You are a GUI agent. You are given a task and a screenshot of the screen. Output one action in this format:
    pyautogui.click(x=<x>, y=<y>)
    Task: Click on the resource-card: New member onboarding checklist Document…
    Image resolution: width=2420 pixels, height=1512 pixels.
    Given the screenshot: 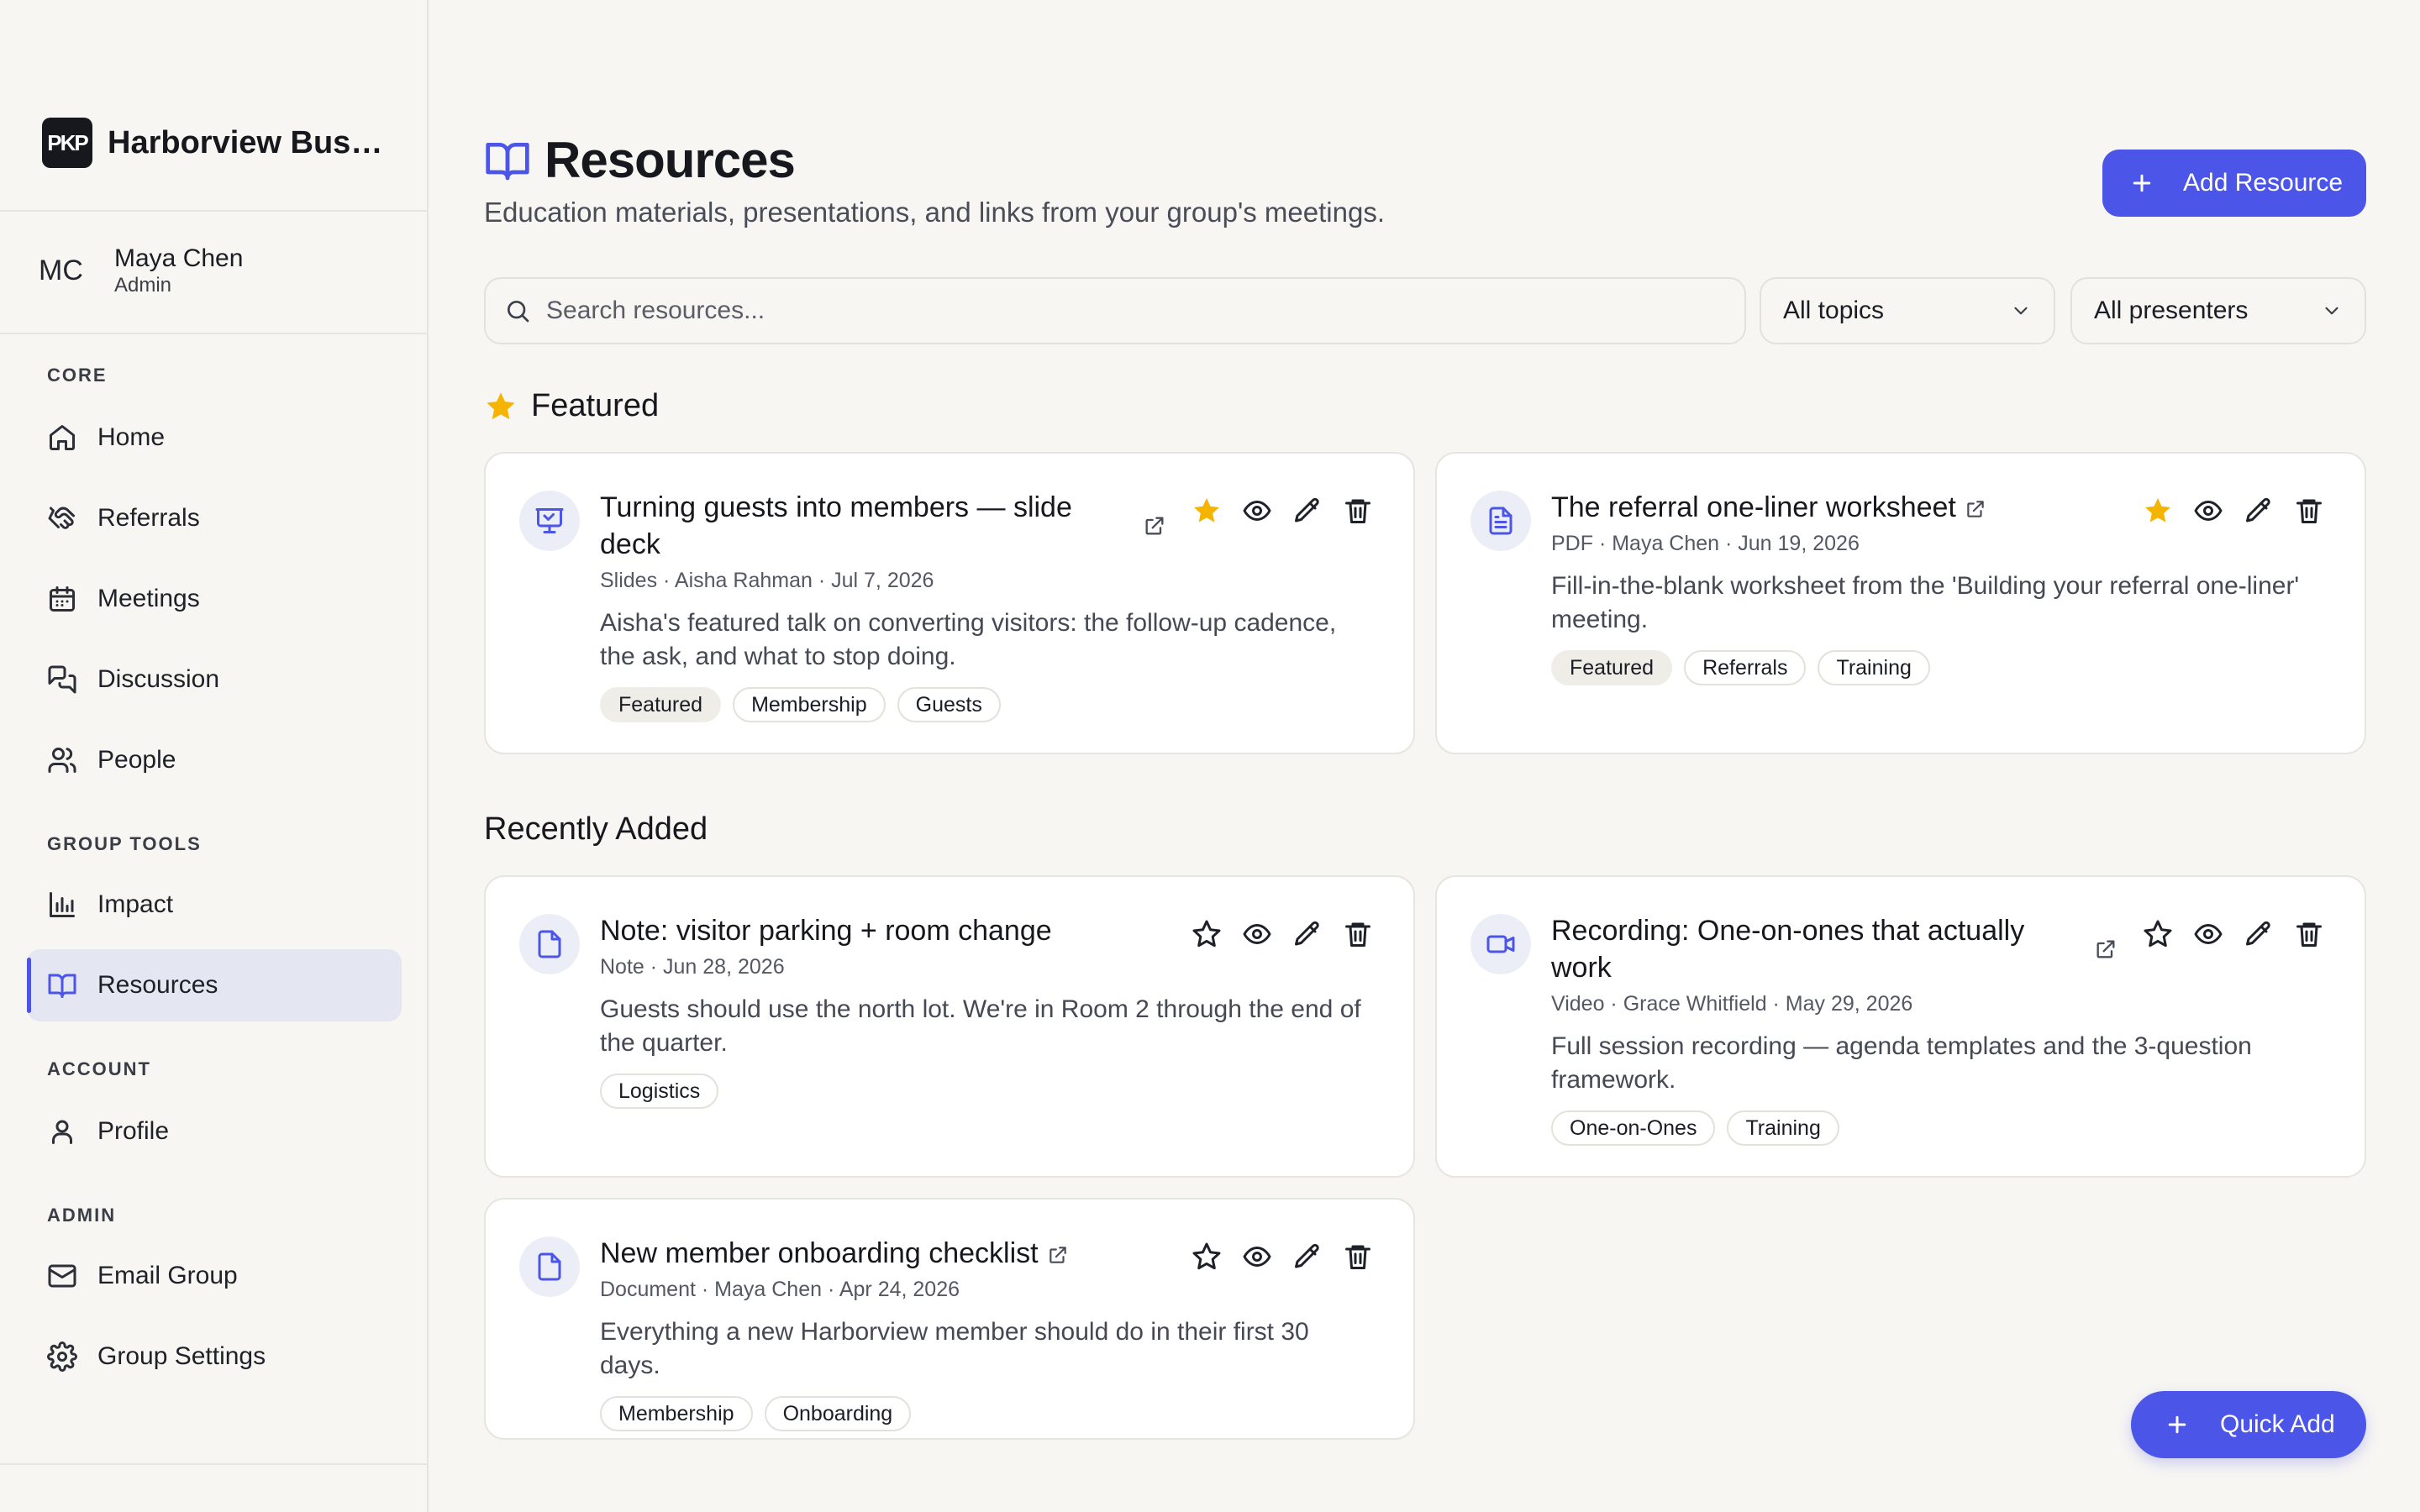 What is the action you would take?
    pyautogui.click(x=950, y=1319)
    